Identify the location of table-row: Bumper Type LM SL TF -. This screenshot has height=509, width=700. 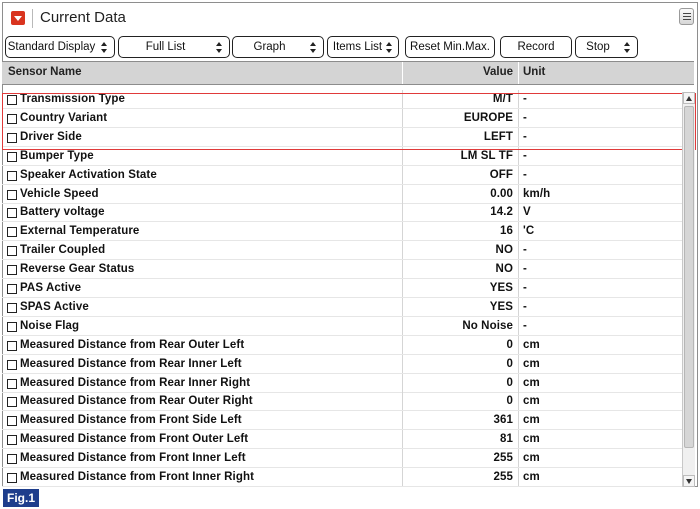
(342, 156).